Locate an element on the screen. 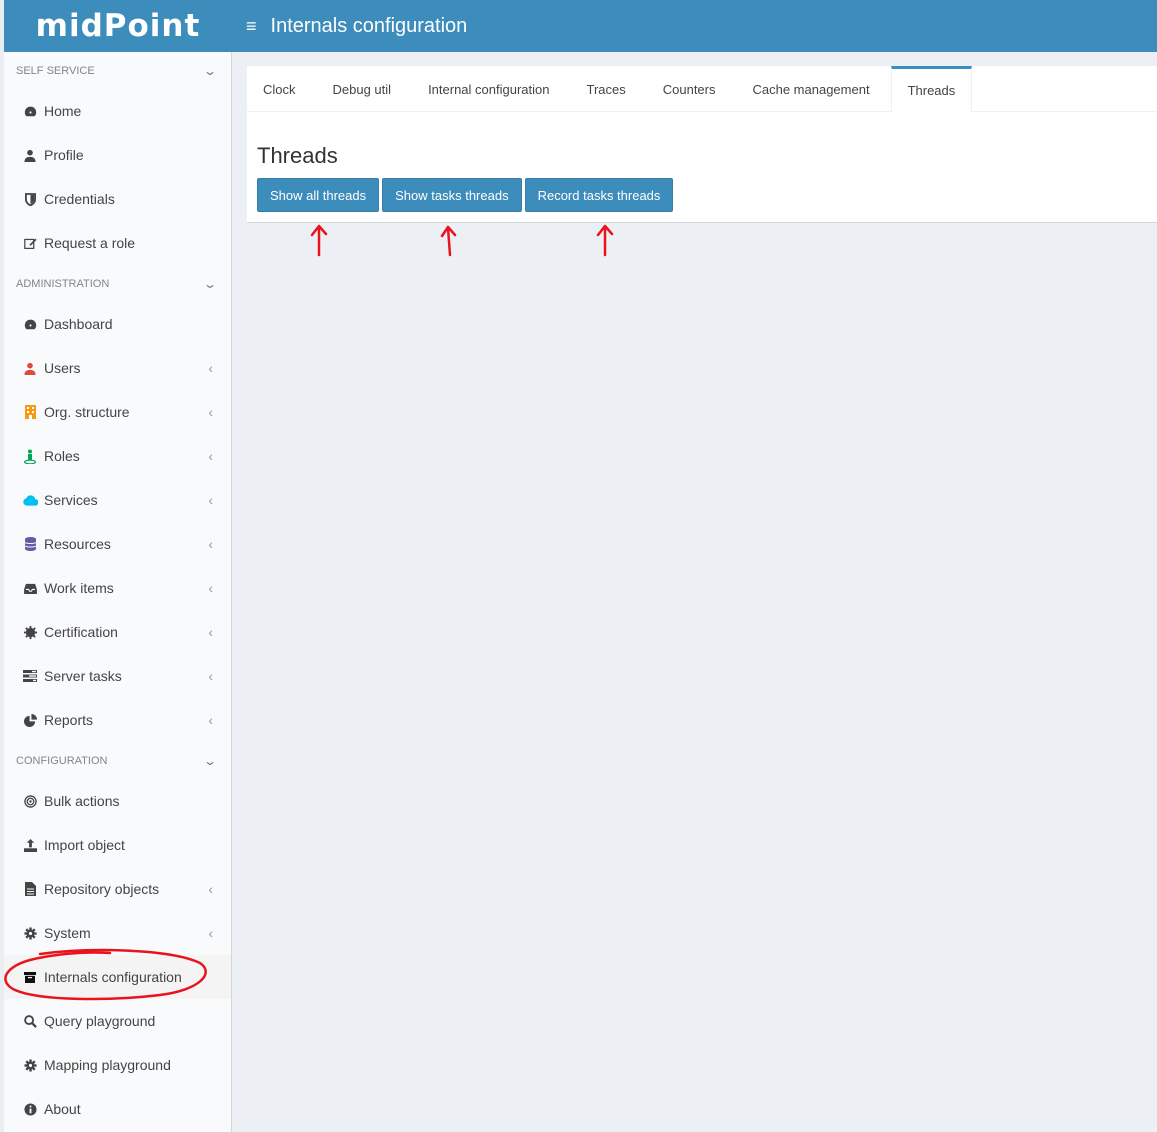 The height and width of the screenshot is (1132, 1157). sidebar-item-credentials: Credentials is located at coordinates (117, 199).